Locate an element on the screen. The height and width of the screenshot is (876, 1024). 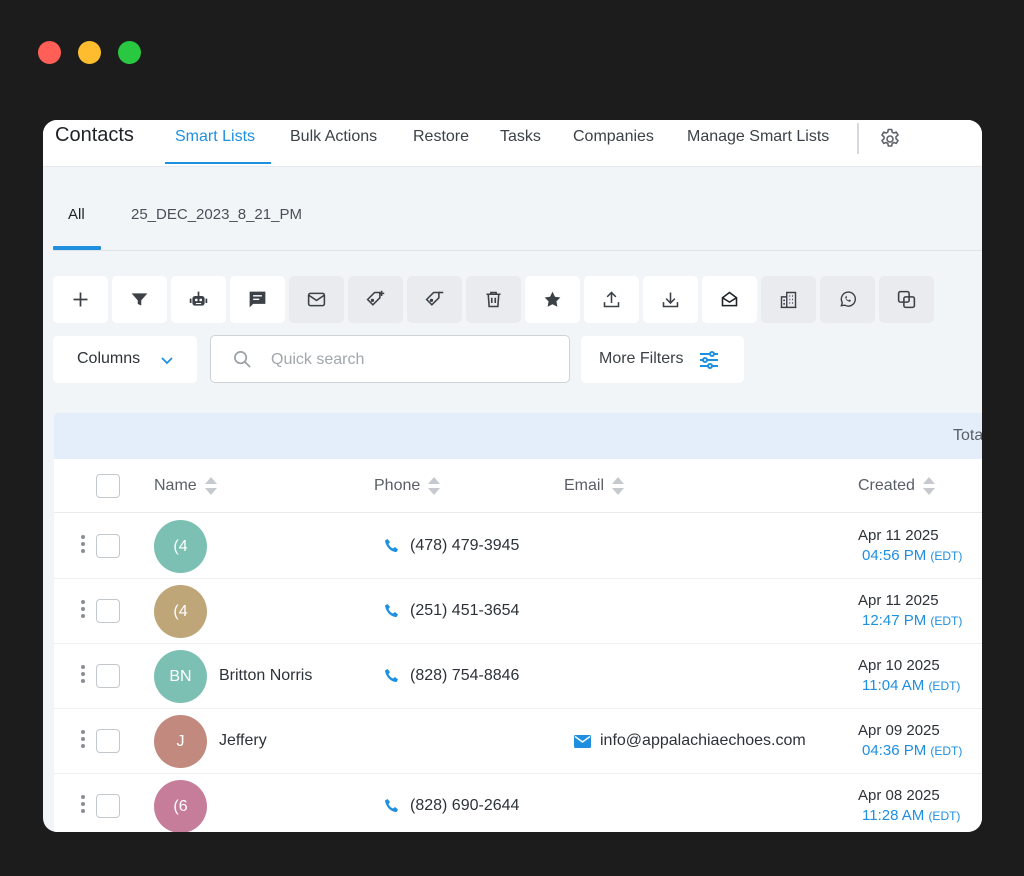
tab-smart-lists: Smart Lists is located at coordinates (215, 137).